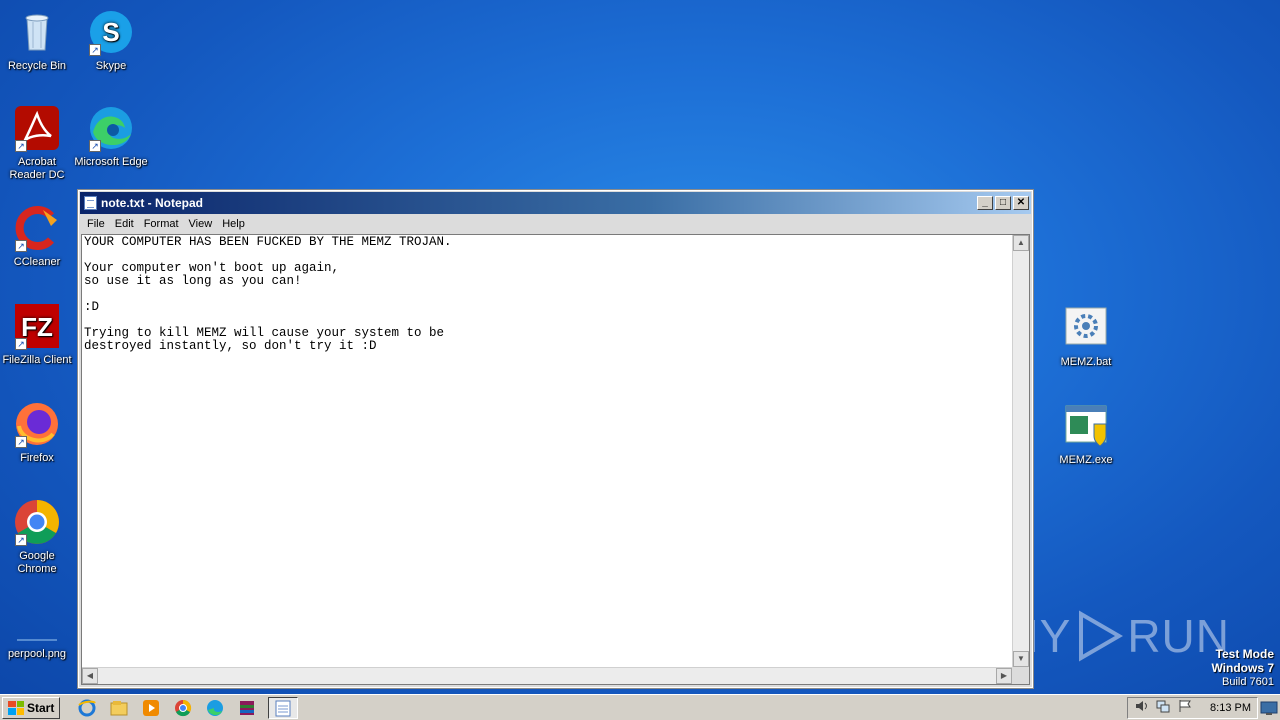 This screenshot has width=1280, height=720. Describe the element at coordinates (1021, 659) in the screenshot. I see `scroll-down-icon: ▼` at that location.